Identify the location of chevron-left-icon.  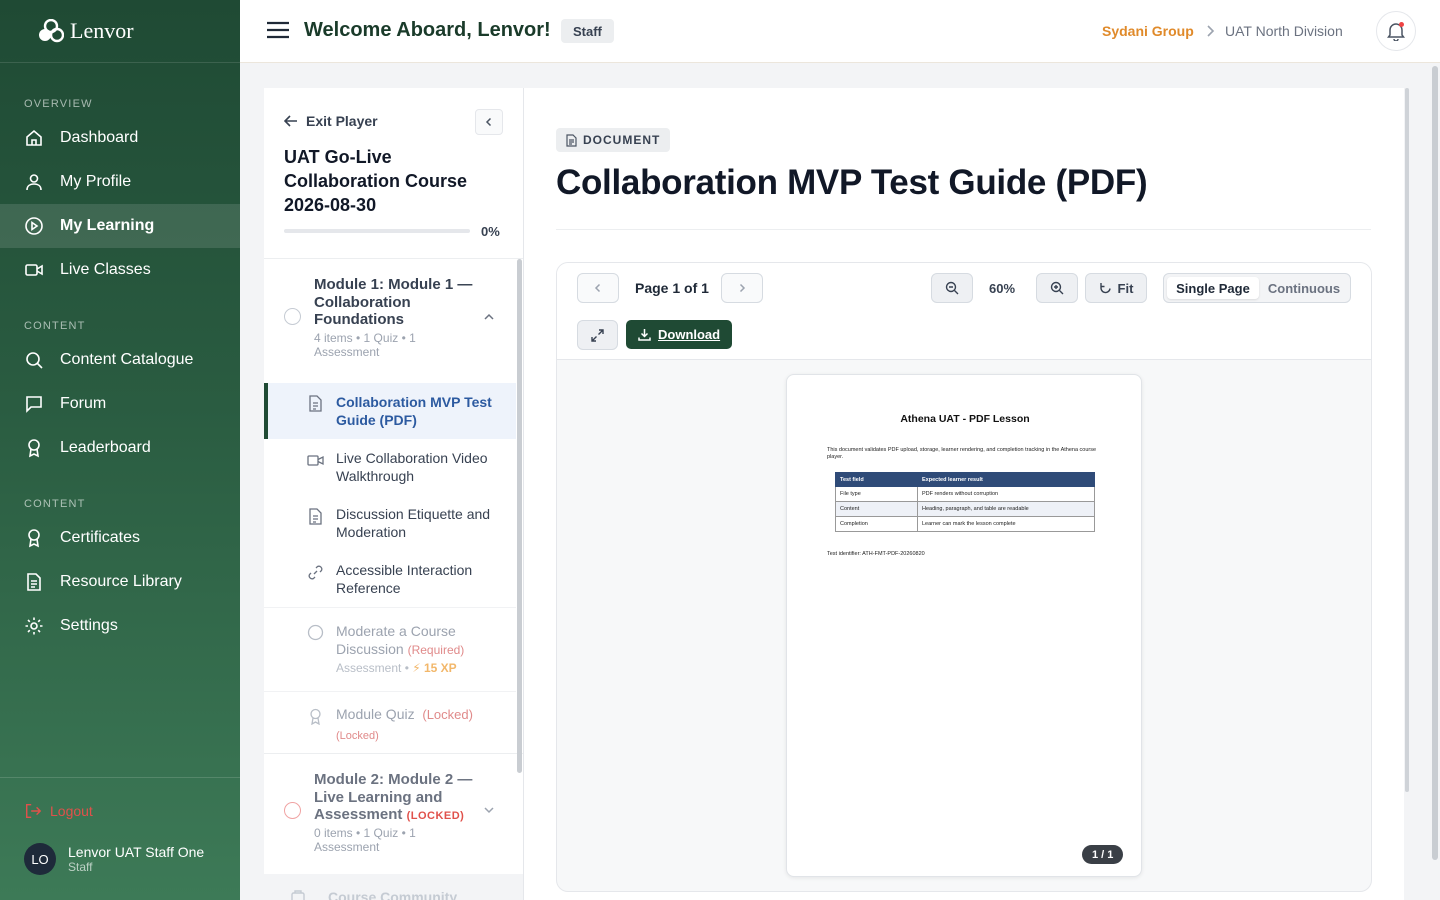
(488, 122).